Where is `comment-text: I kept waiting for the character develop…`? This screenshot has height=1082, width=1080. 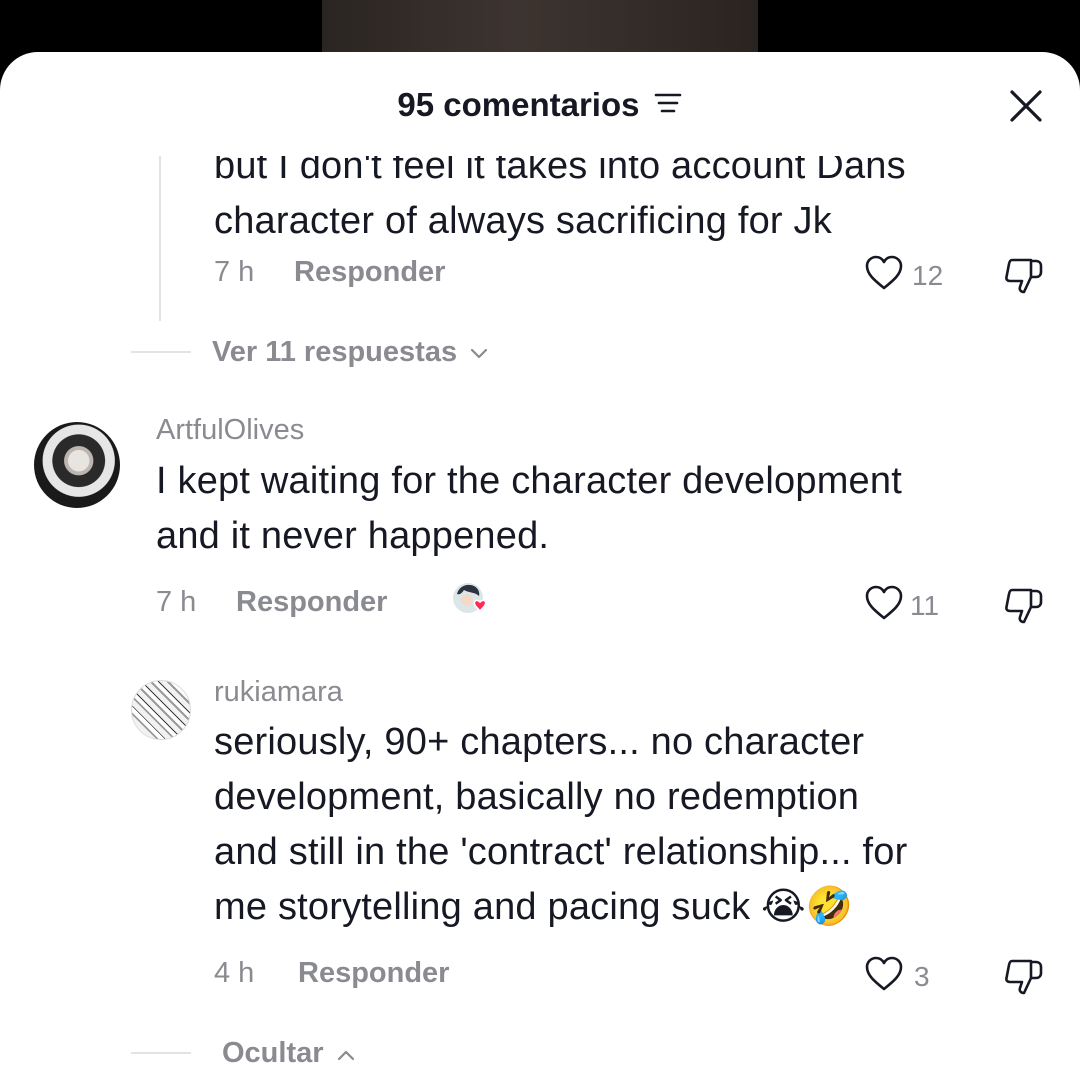
comment-text: I kept waiting for the character develop… is located at coordinates (529, 508).